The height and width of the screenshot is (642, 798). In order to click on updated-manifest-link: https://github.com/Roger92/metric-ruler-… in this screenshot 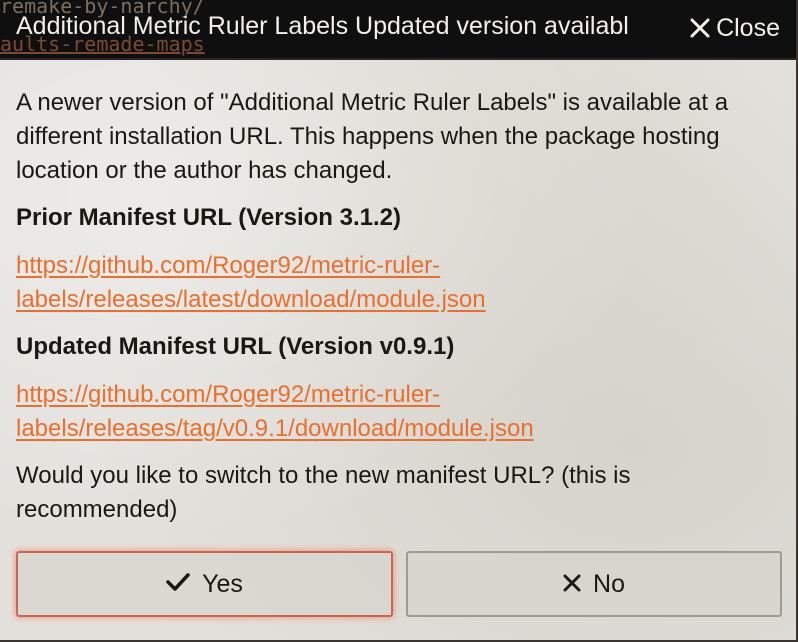, I will do `click(396, 412)`.